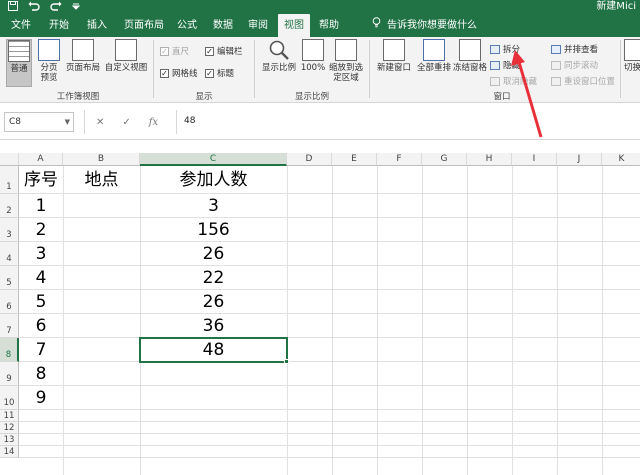 The width and height of the screenshot is (640, 475). What do you see at coordinates (41, 230) in the screenshot?
I see `cell-a3: 2` at bounding box center [41, 230].